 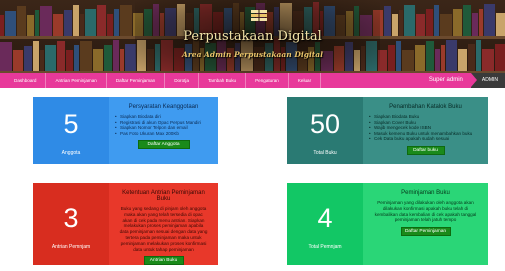 What do you see at coordinates (182, 80) in the screenshot?
I see `nav-dorotja: Dorotja` at bounding box center [182, 80].